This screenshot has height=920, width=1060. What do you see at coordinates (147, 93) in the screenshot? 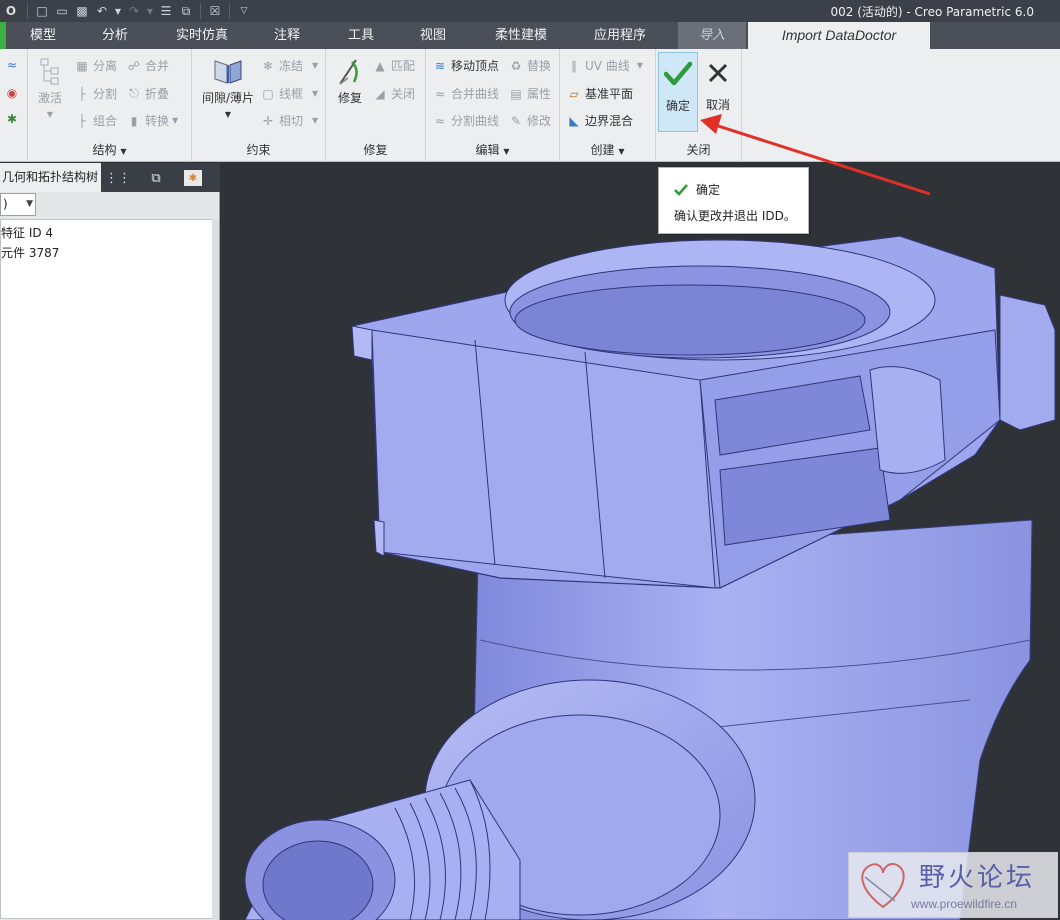
I see `fold-button: ⎋ 折叠` at bounding box center [147, 93].